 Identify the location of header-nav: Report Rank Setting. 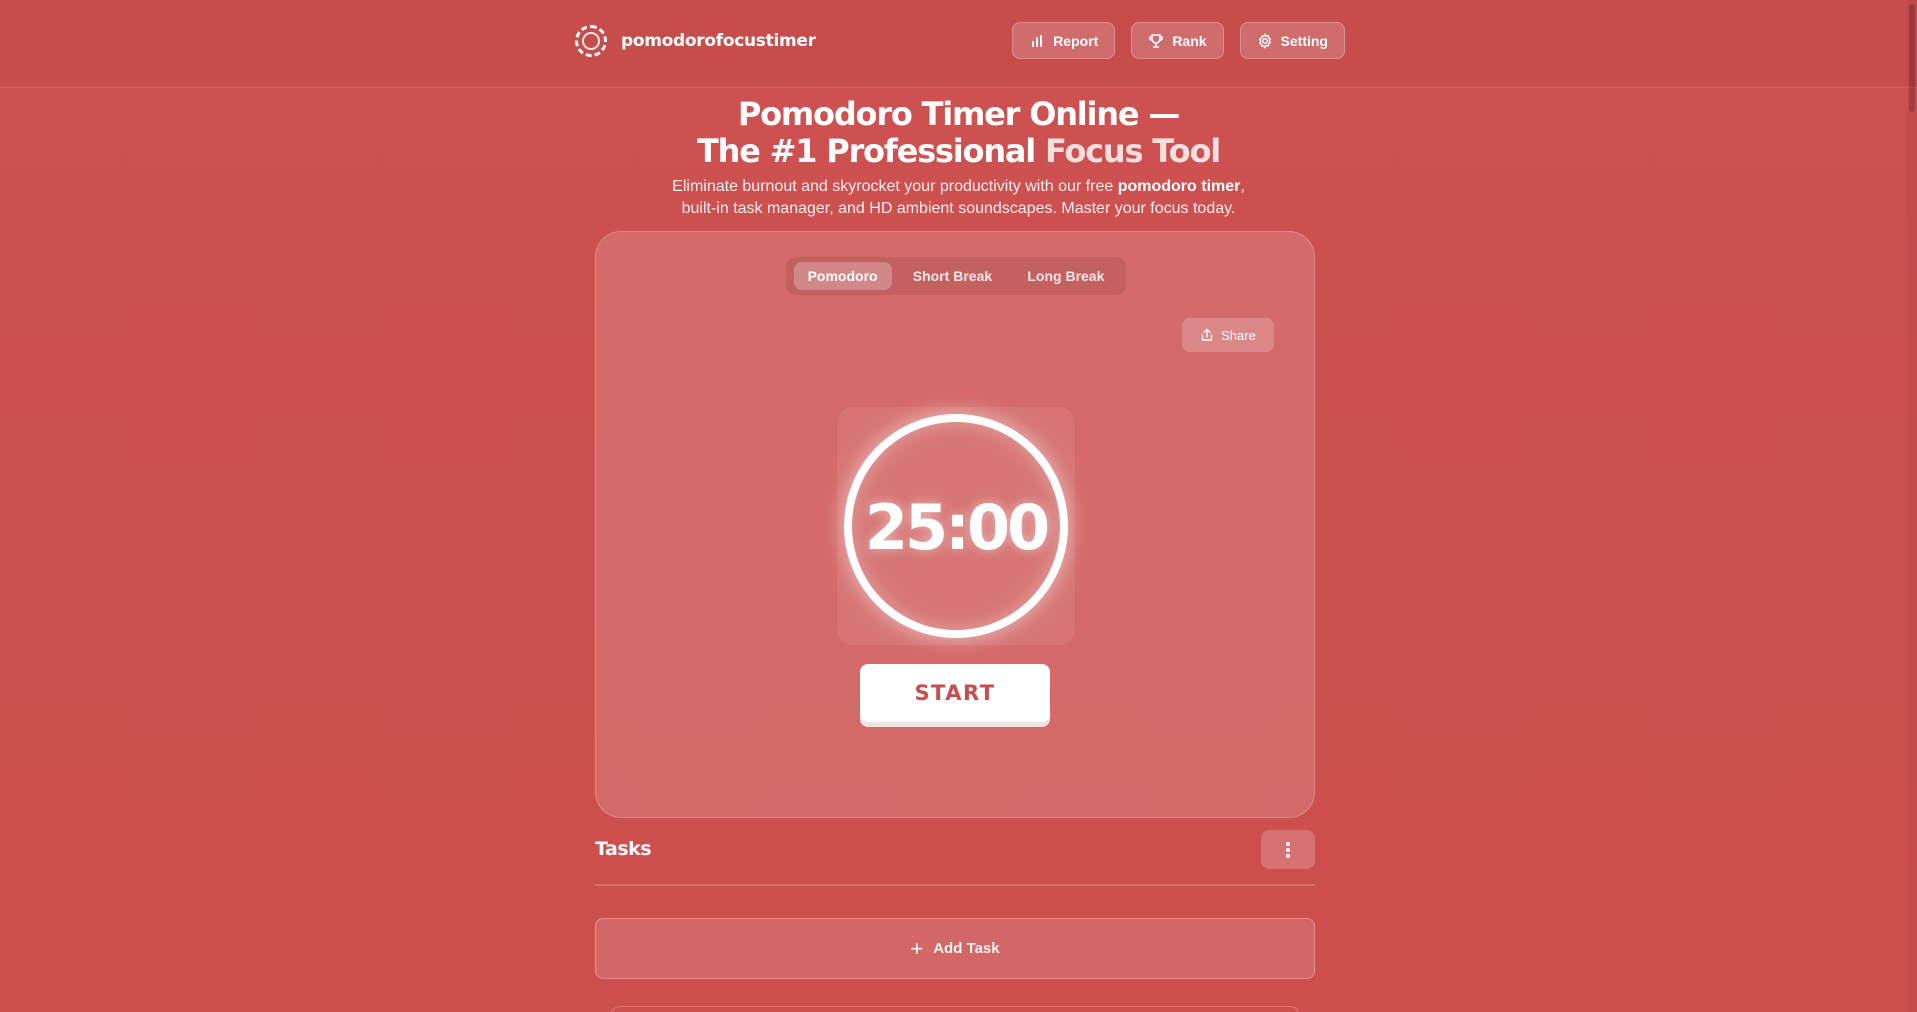
(1178, 40).